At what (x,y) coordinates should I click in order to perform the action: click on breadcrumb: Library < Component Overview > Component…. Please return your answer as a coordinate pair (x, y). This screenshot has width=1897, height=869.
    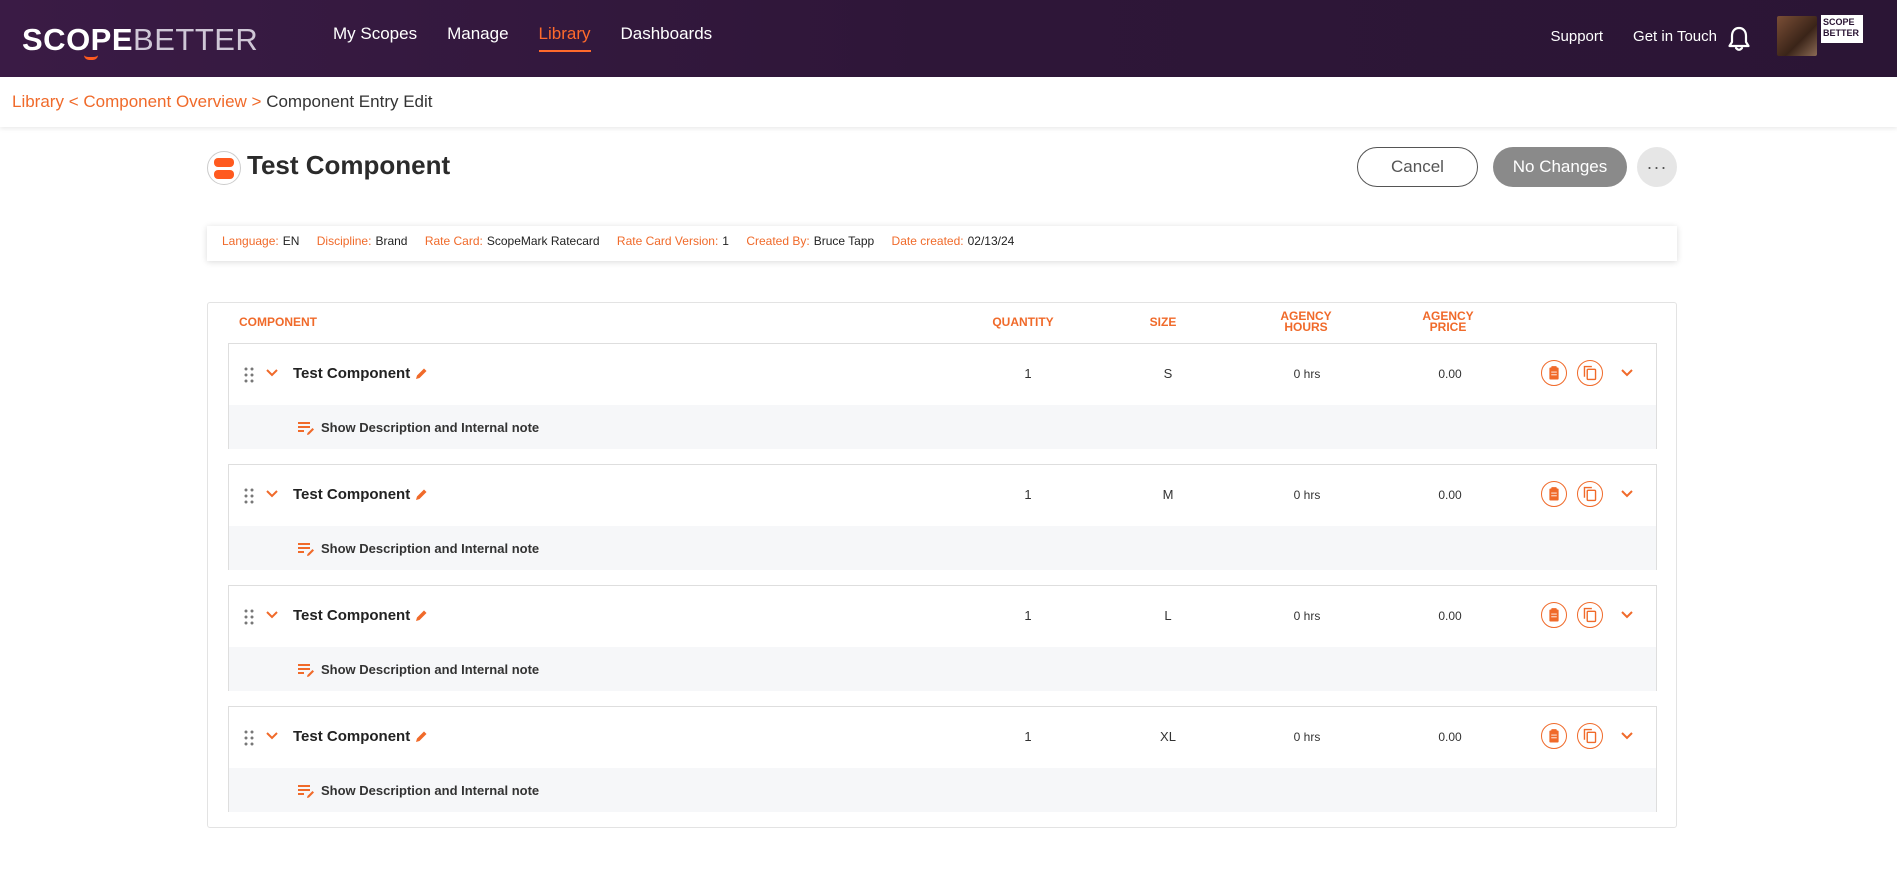
    Looking at the image, I should click on (222, 102).